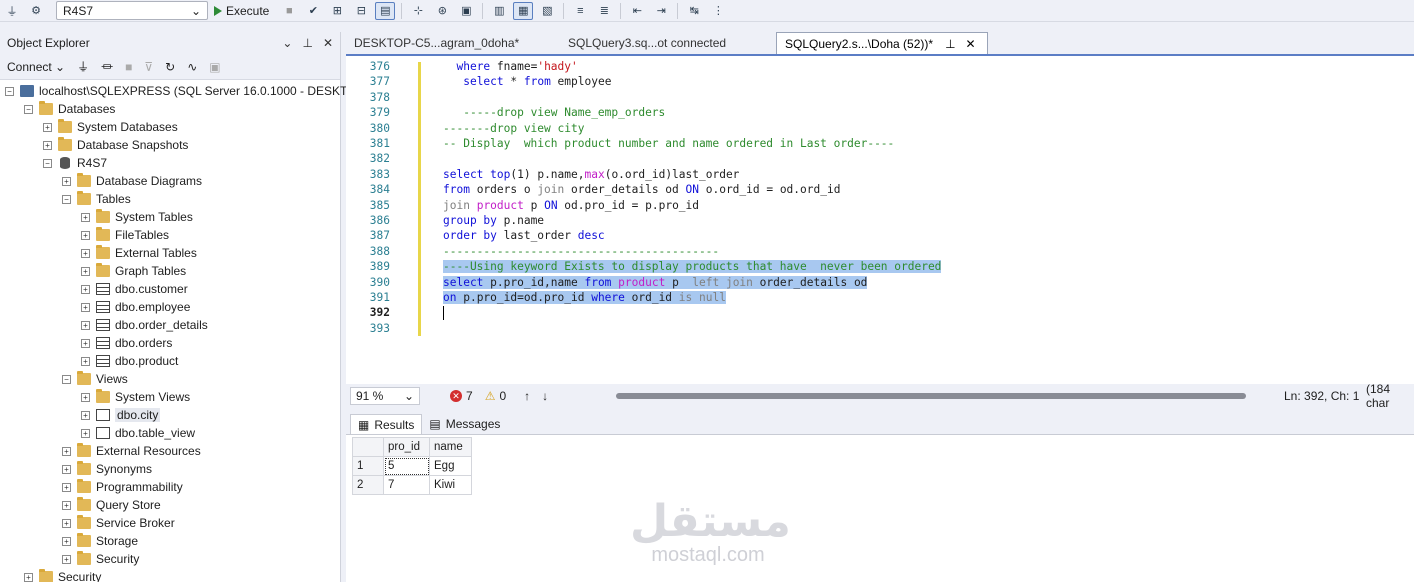  I want to click on include-plan-icon: ⊹, so click(418, 11).